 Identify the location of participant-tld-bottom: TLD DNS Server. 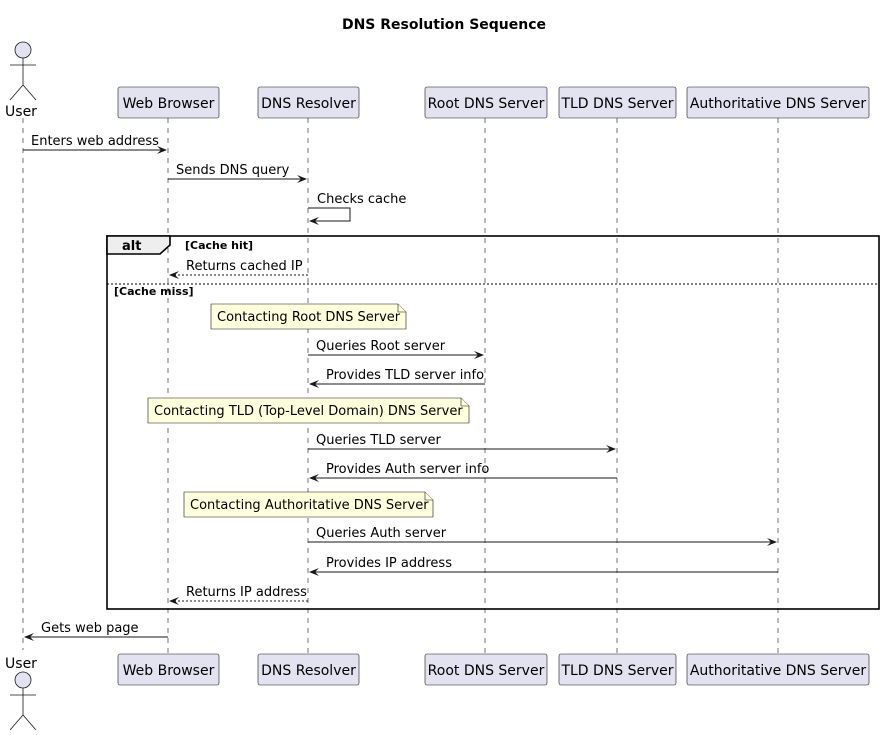
(617, 669).